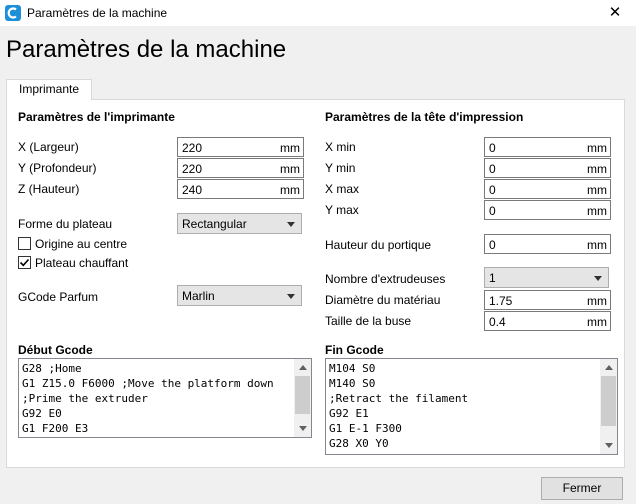 This screenshot has width=636, height=504. I want to click on start-gcode-scrollbar, so click(302, 398).